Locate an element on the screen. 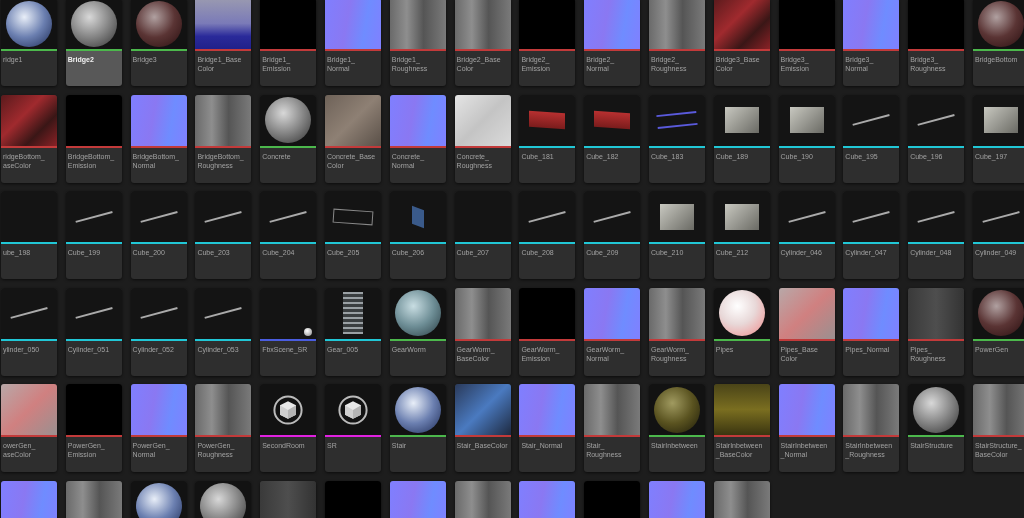 This screenshot has height=518, width=1024. scene-preview is located at coordinates (288, 313).